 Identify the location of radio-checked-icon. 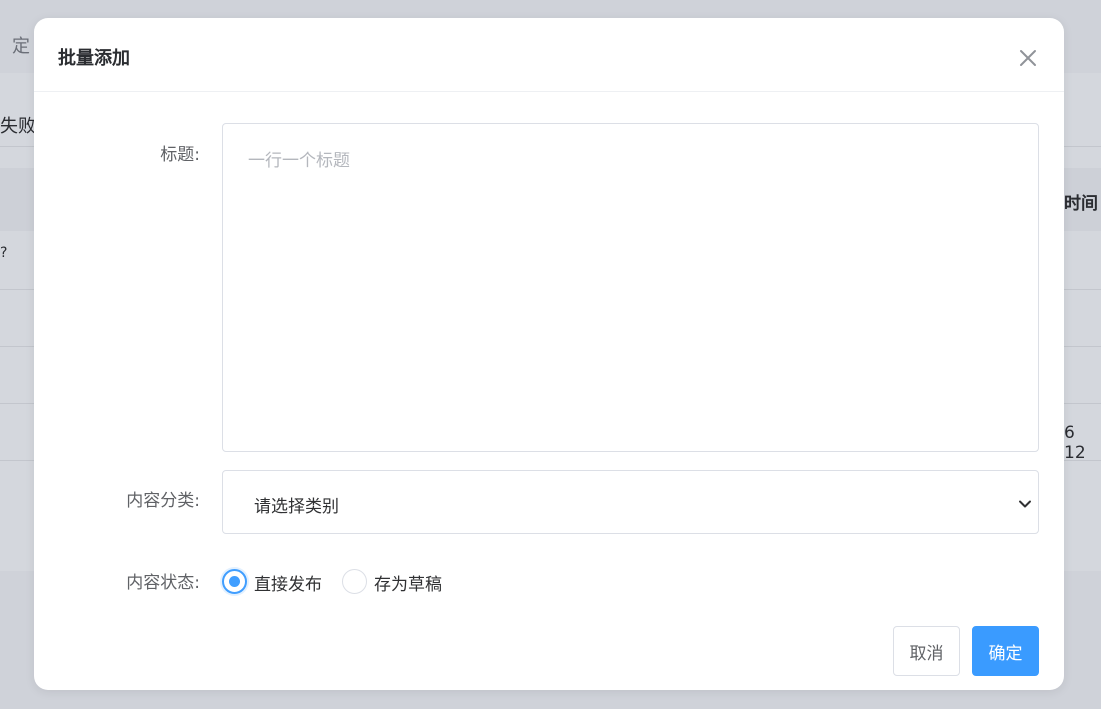
(234, 581).